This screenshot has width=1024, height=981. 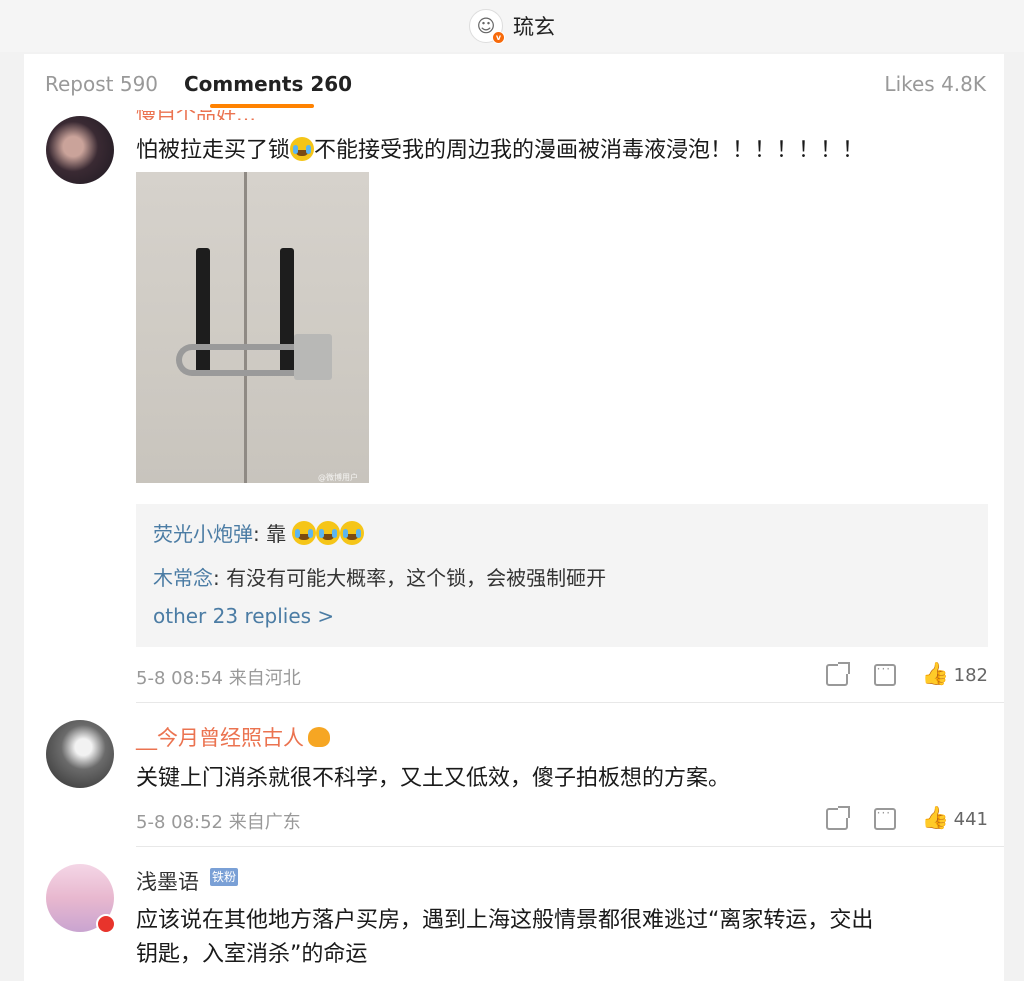 I want to click on fan-badge: 铁粉, so click(x=224, y=877).